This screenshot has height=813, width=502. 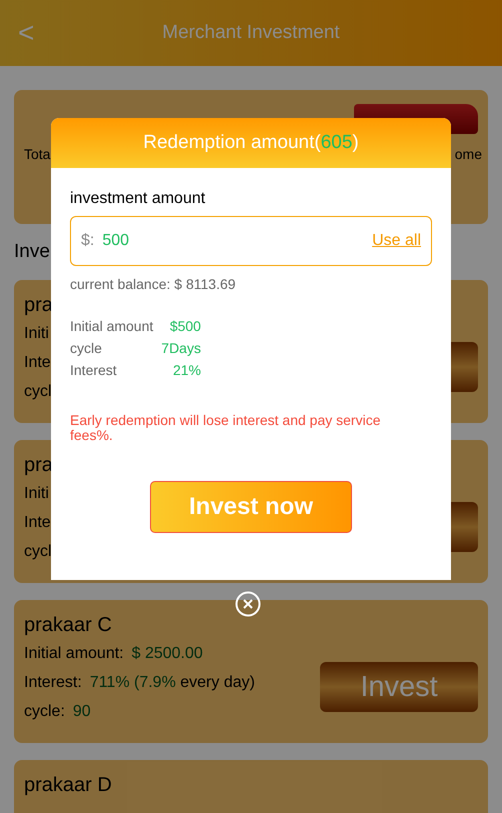 I want to click on product-name: prakaar D, so click(x=68, y=785).